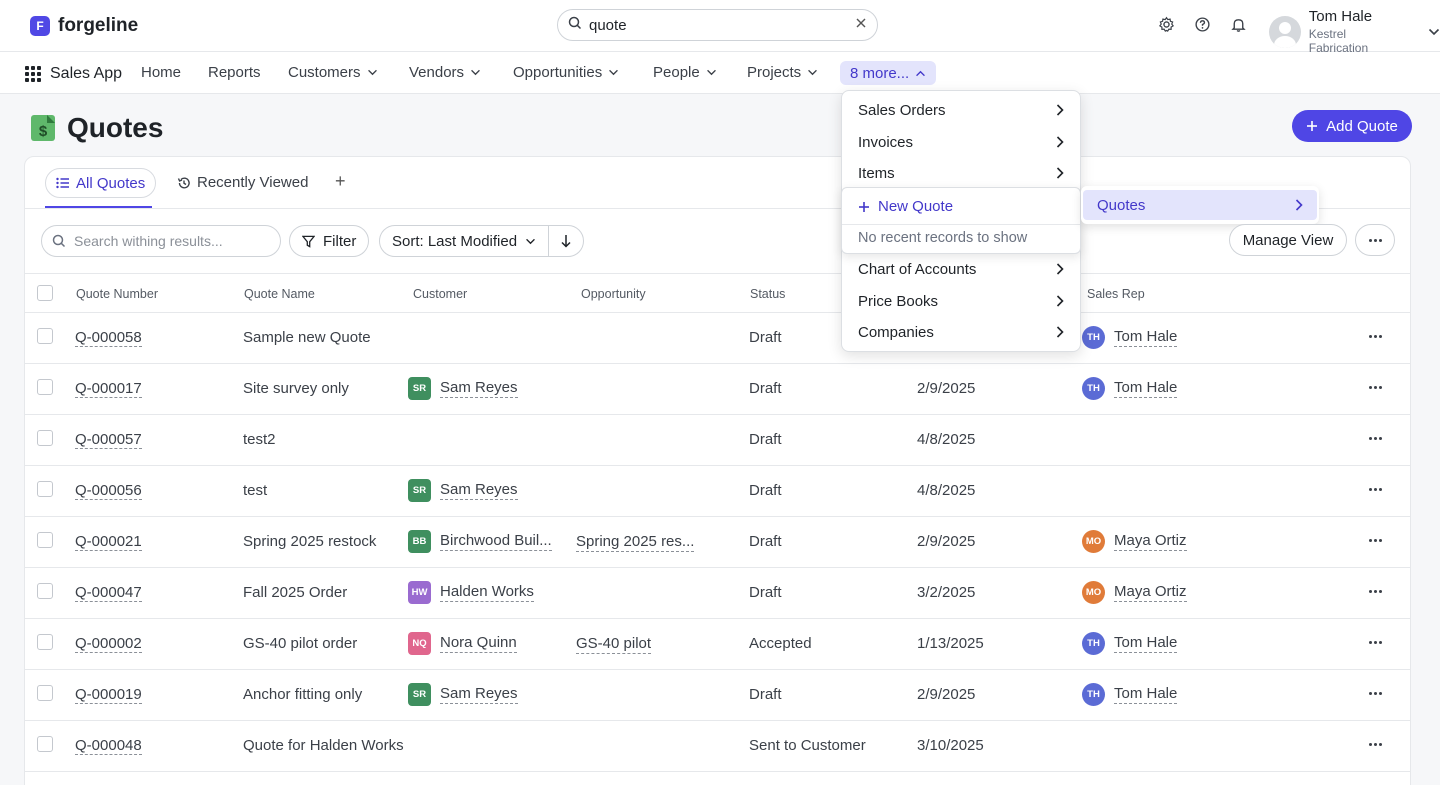  I want to click on menu-item-quotes: Quotes, so click(1200, 205).